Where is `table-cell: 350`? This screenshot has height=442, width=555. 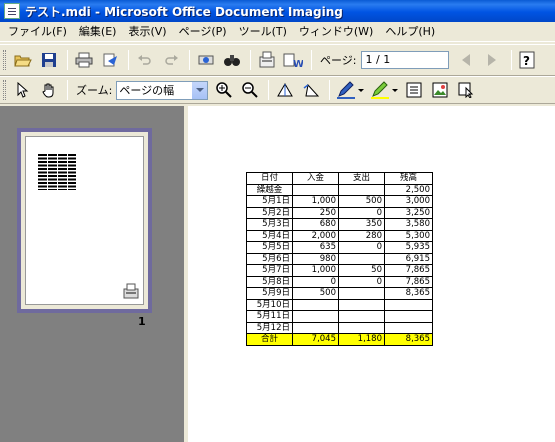
table-cell: 350 is located at coordinates (361, 224).